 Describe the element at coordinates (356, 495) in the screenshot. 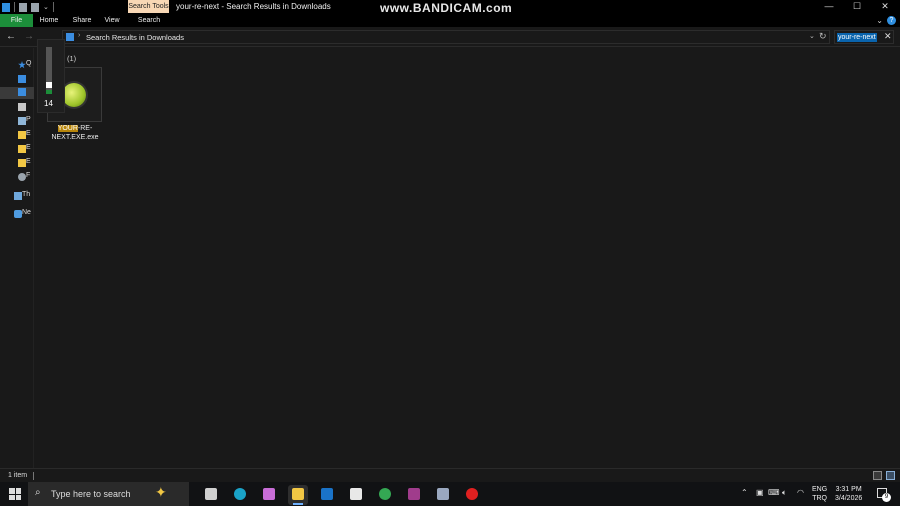

I see `taskbar-button-store` at that location.